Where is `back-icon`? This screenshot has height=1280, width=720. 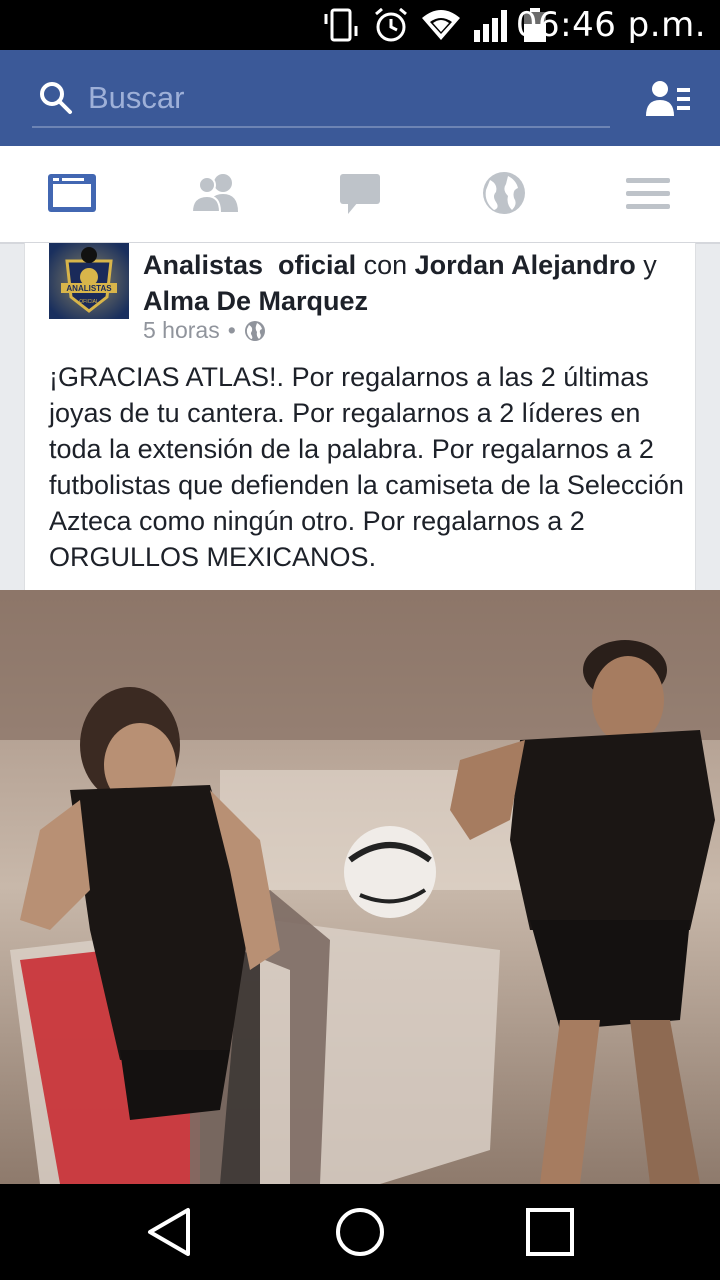 back-icon is located at coordinates (170, 1232).